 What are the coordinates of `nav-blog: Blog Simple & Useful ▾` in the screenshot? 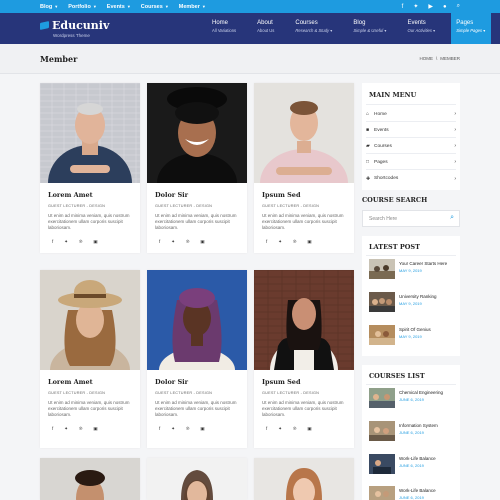 It's located at (370, 28).